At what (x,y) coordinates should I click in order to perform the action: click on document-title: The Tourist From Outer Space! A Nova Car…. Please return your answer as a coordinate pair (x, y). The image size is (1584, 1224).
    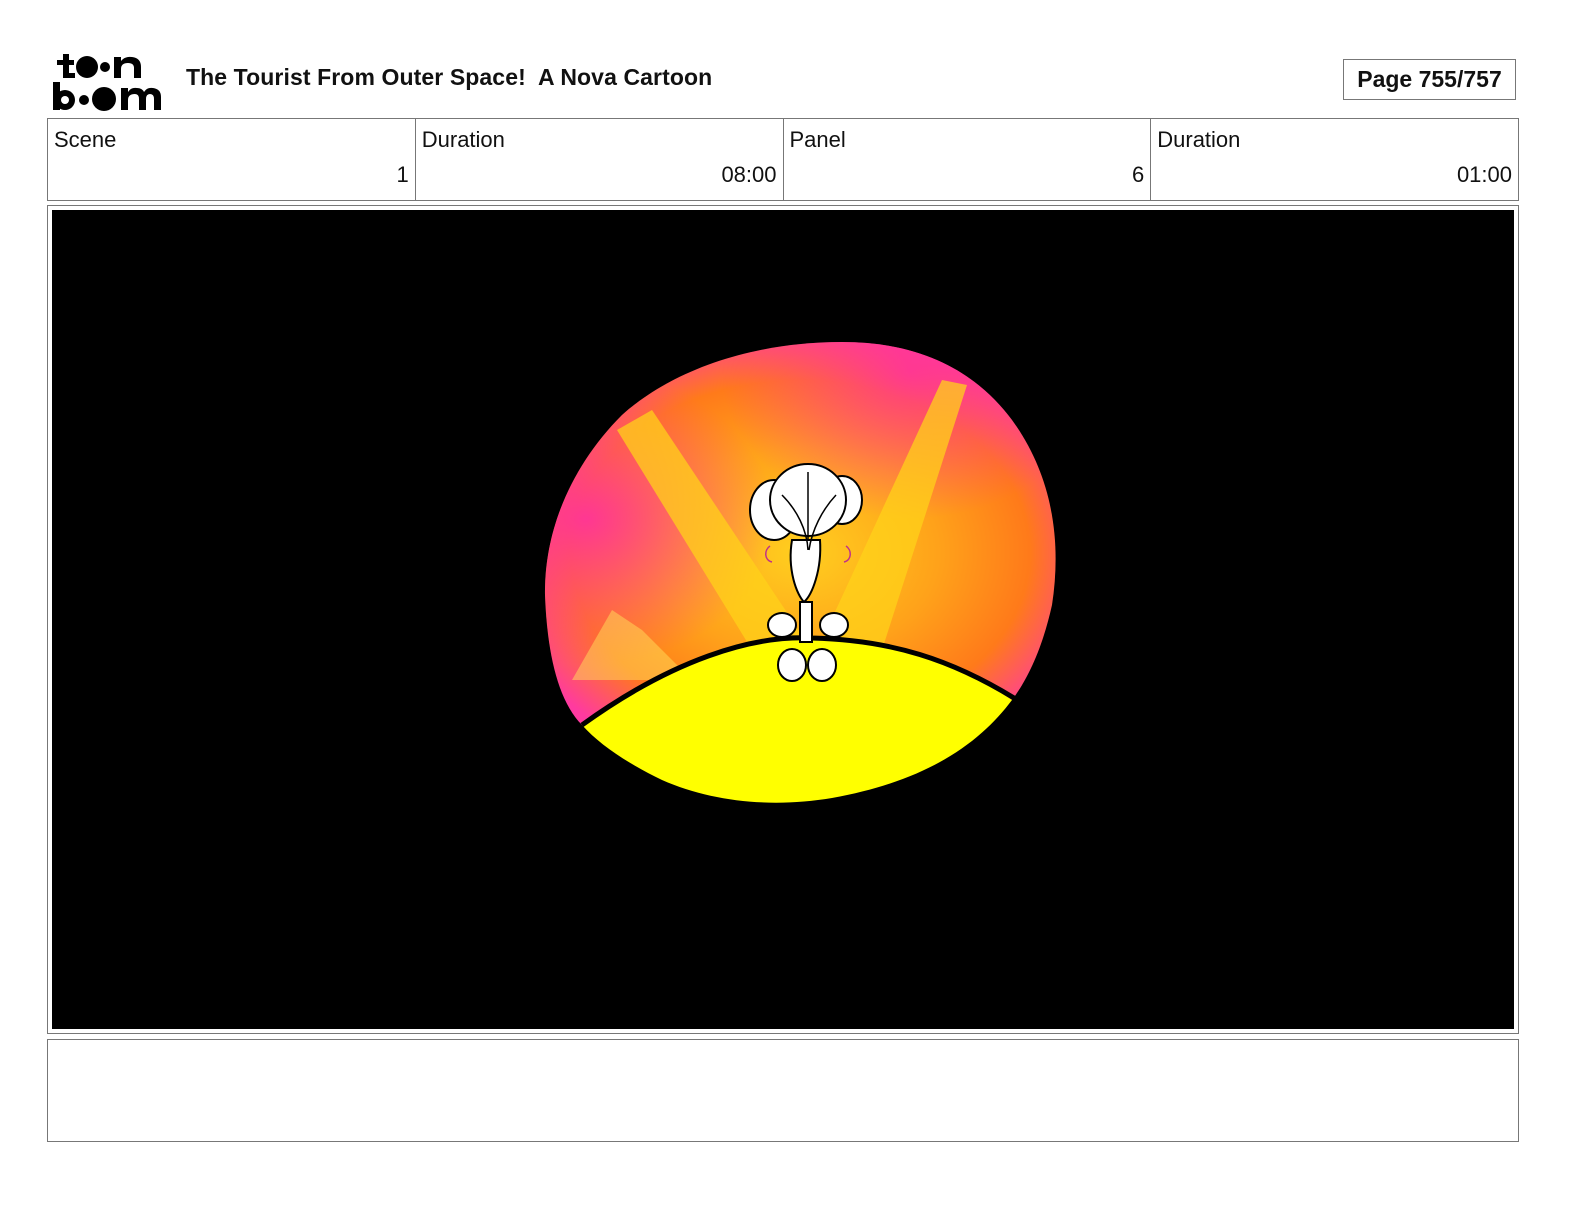
    Looking at the image, I should click on (449, 77).